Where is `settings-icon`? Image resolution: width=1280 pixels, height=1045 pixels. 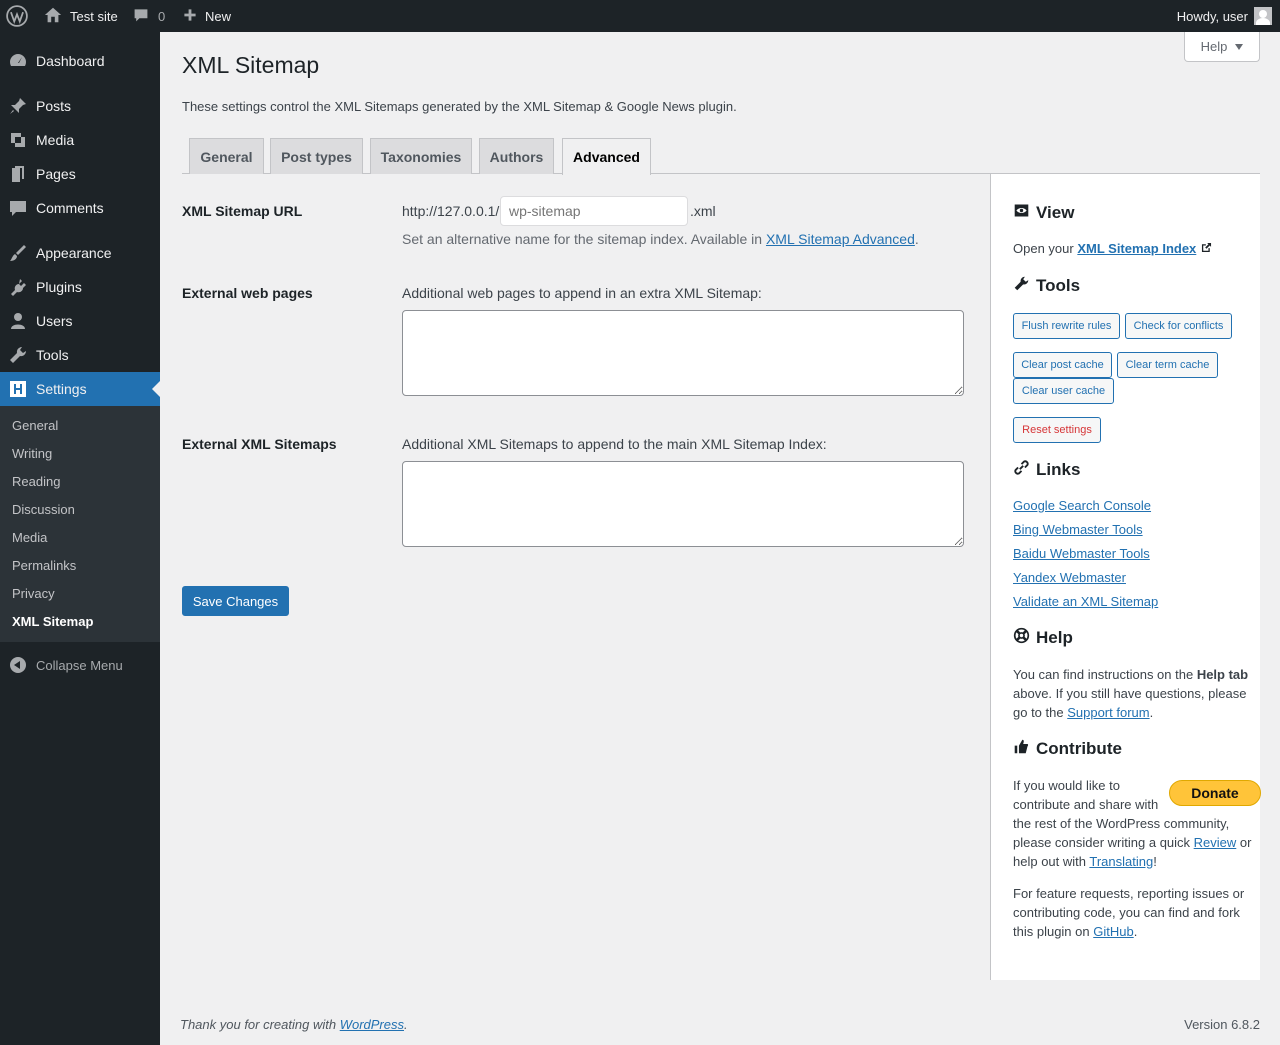
settings-icon is located at coordinates (18, 389).